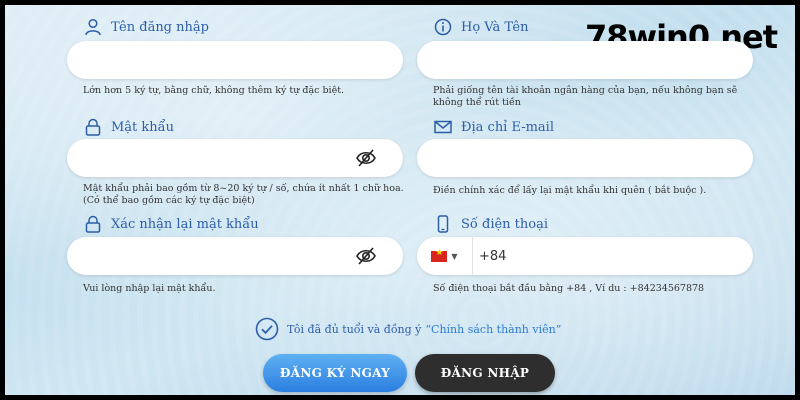 The image size is (800, 400). Describe the element at coordinates (443, 127) in the screenshot. I see `envelope-icon` at that location.